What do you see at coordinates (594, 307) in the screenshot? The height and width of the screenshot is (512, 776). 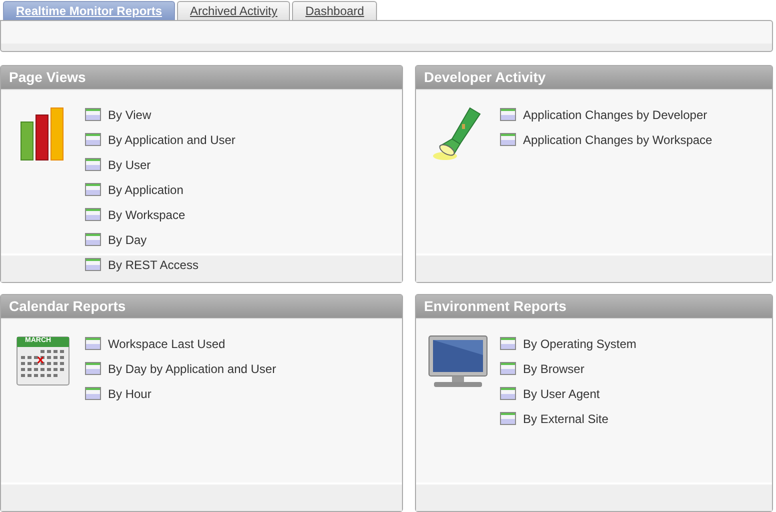 I see `region-title: Environment Reports` at bounding box center [594, 307].